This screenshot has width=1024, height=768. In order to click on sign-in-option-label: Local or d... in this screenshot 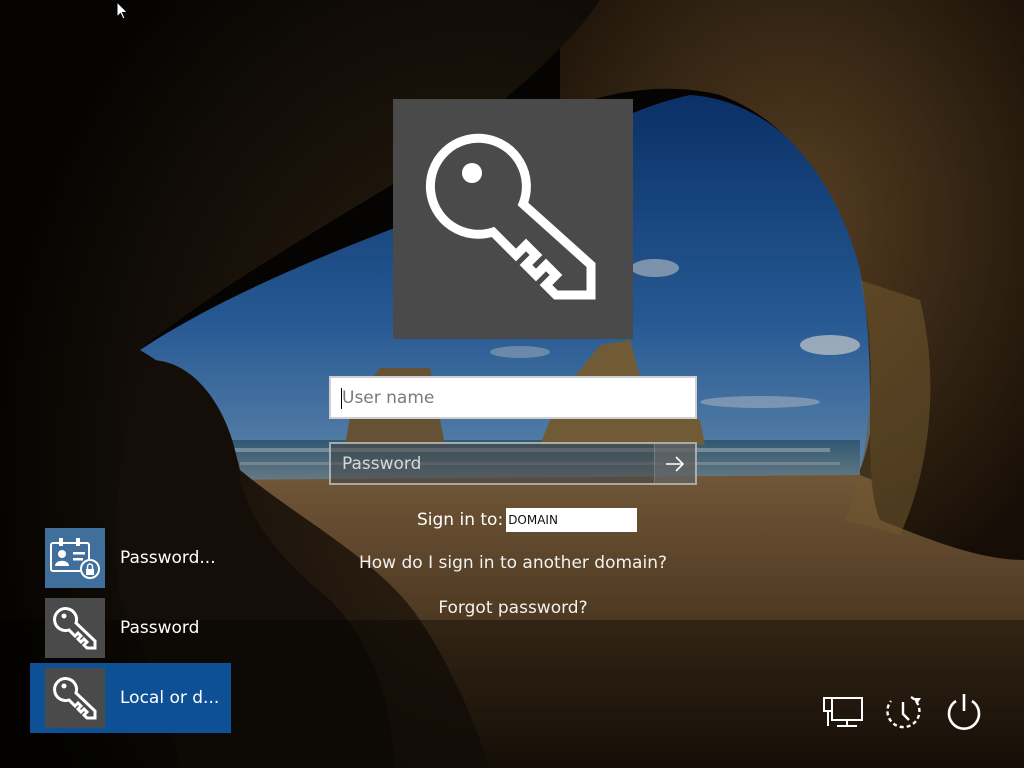, I will do `click(170, 698)`.